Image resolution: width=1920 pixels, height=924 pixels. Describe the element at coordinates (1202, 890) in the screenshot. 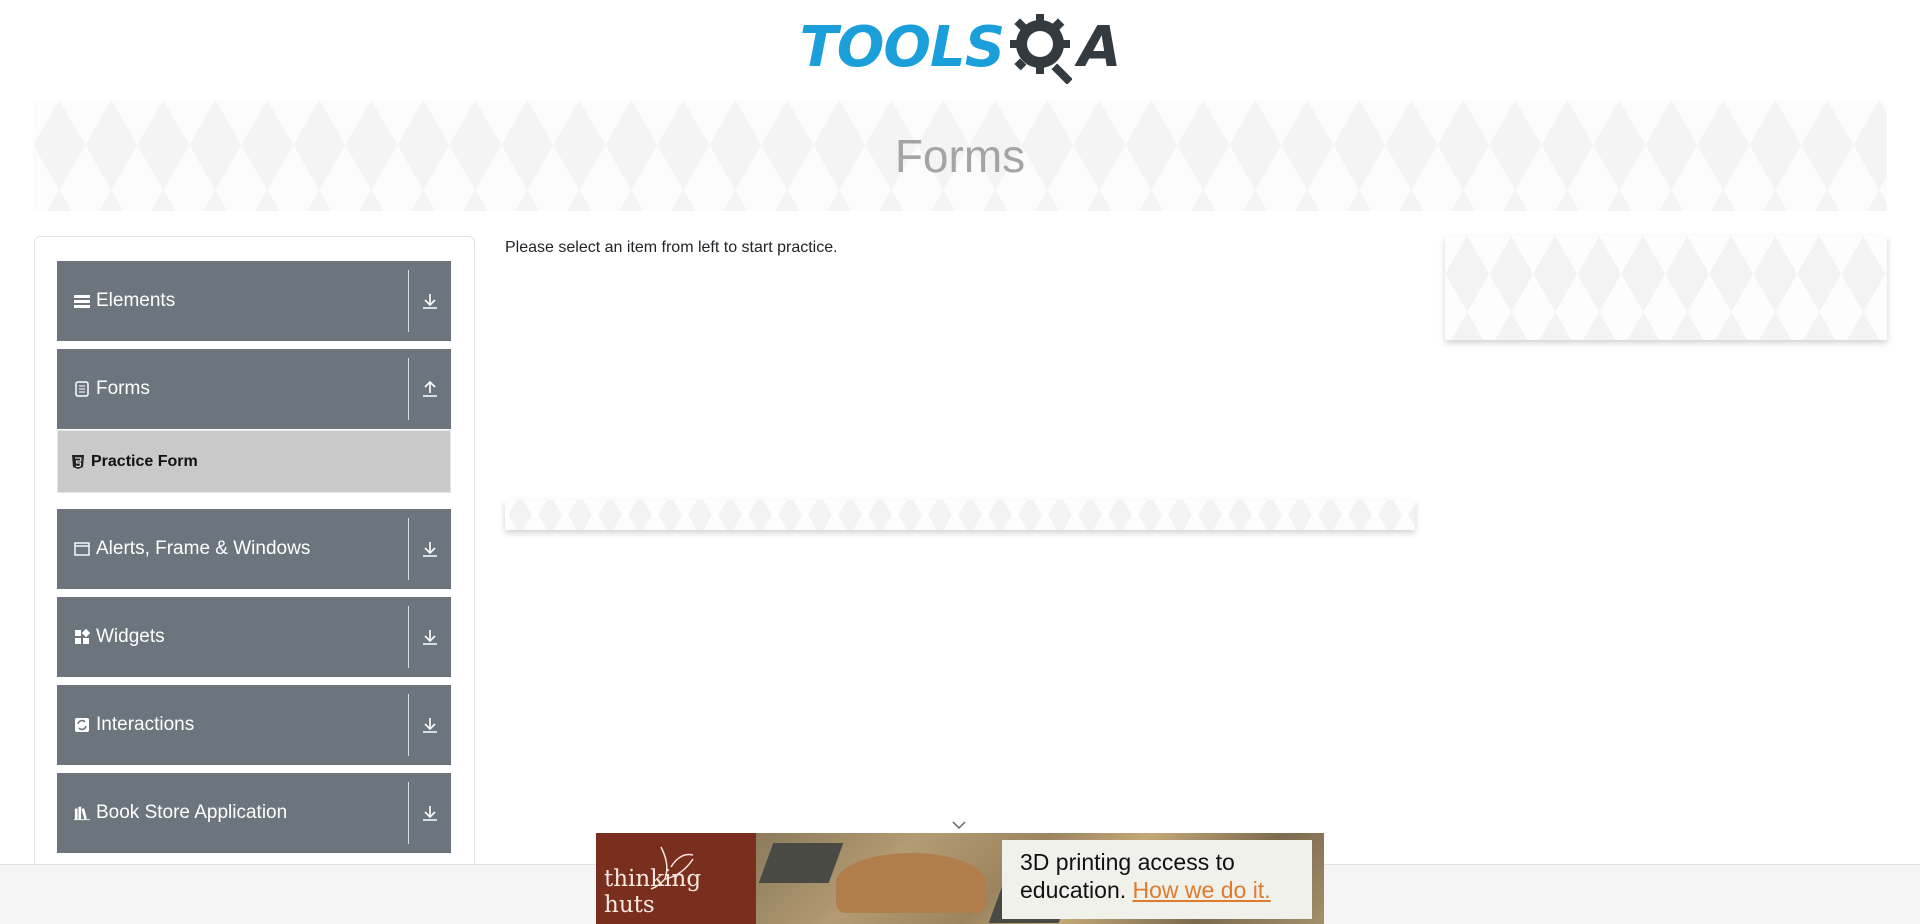

I see `ad-cta-link: How we do it.` at that location.